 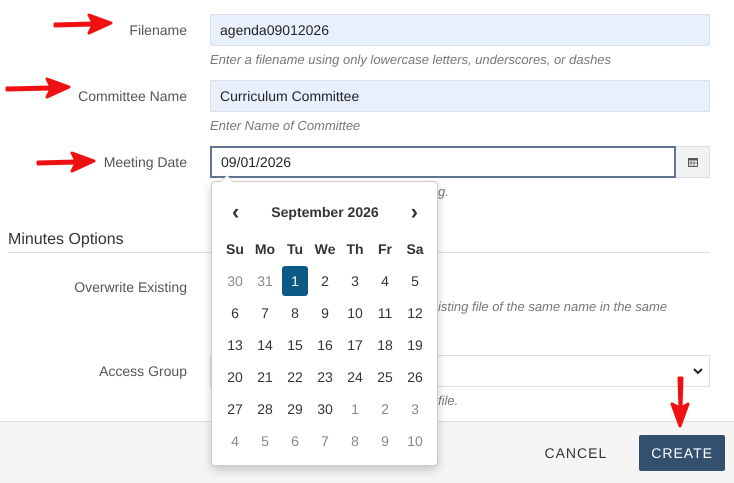 I want to click on calendar-button, so click(x=693, y=162).